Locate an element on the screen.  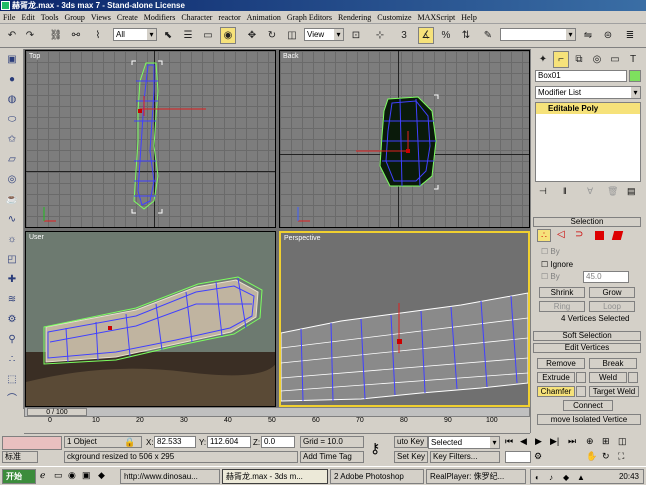
pin-stack-icon: ⊣ is located at coordinates (543, 191).